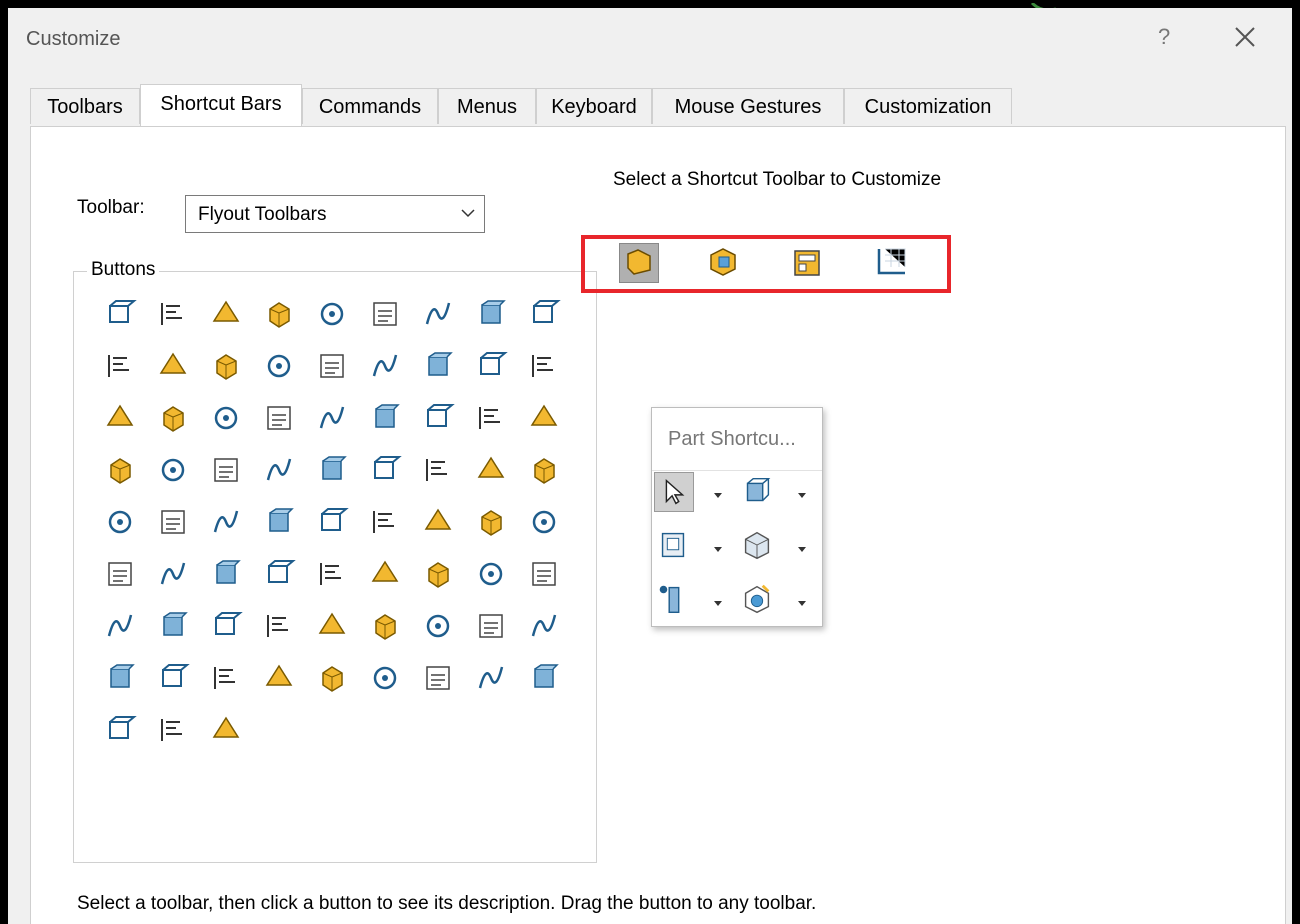  I want to click on mirror-pattern-icon, so click(491, 626).